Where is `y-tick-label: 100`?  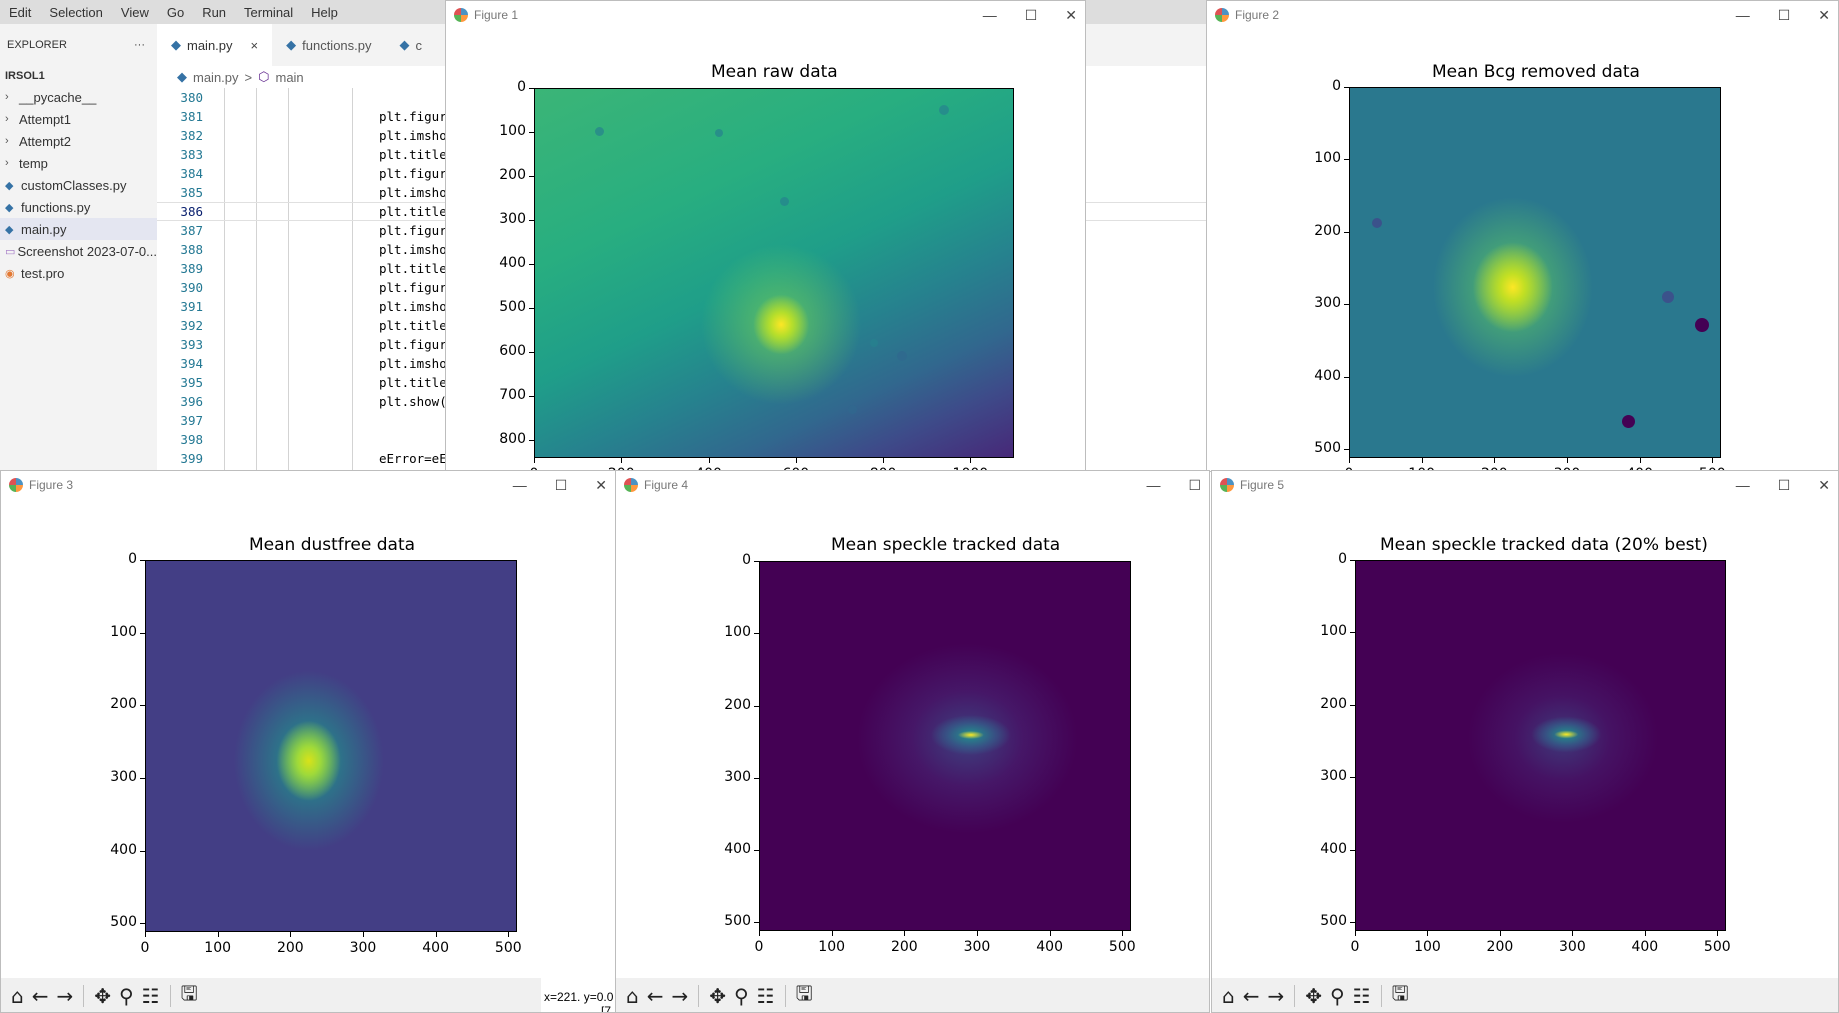
y-tick-label: 100 is located at coordinates (512, 131).